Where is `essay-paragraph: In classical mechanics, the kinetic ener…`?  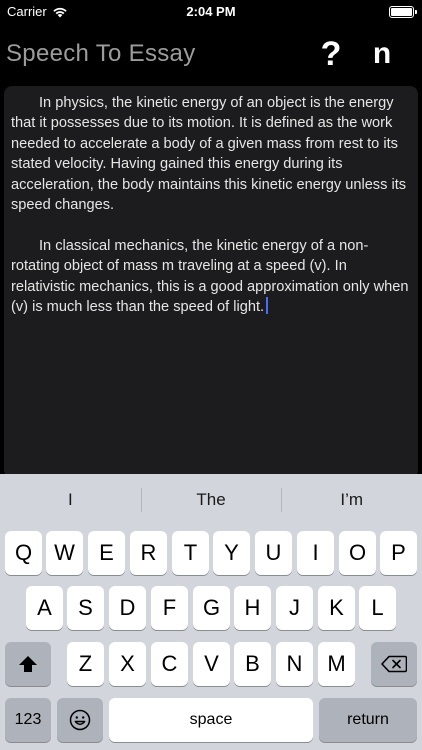 essay-paragraph: In classical mechanics, the kinetic ener… is located at coordinates (212, 277).